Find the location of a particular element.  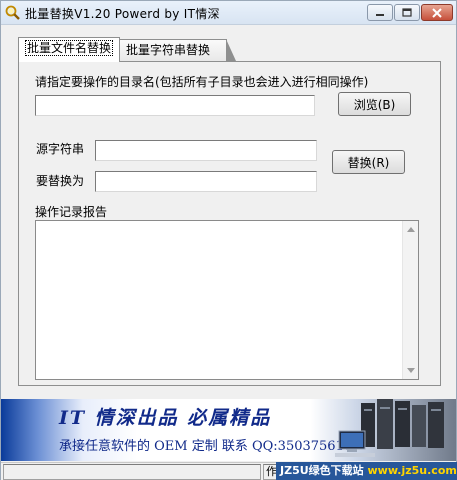

banner-subtitle: 承接任意软件的 OEM 定制 联系 QQ:350375616 is located at coordinates (206, 446).